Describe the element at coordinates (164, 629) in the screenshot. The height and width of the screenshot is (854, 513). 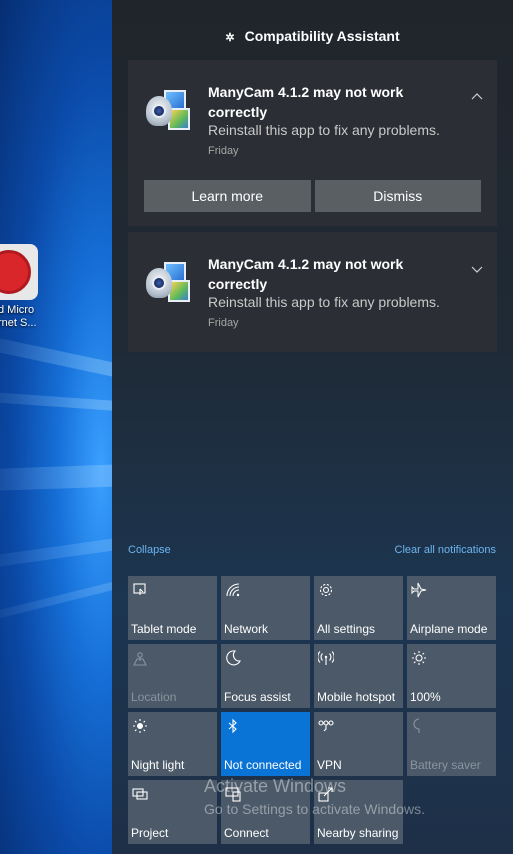
I see `quick-action-label: Tablet mode` at that location.